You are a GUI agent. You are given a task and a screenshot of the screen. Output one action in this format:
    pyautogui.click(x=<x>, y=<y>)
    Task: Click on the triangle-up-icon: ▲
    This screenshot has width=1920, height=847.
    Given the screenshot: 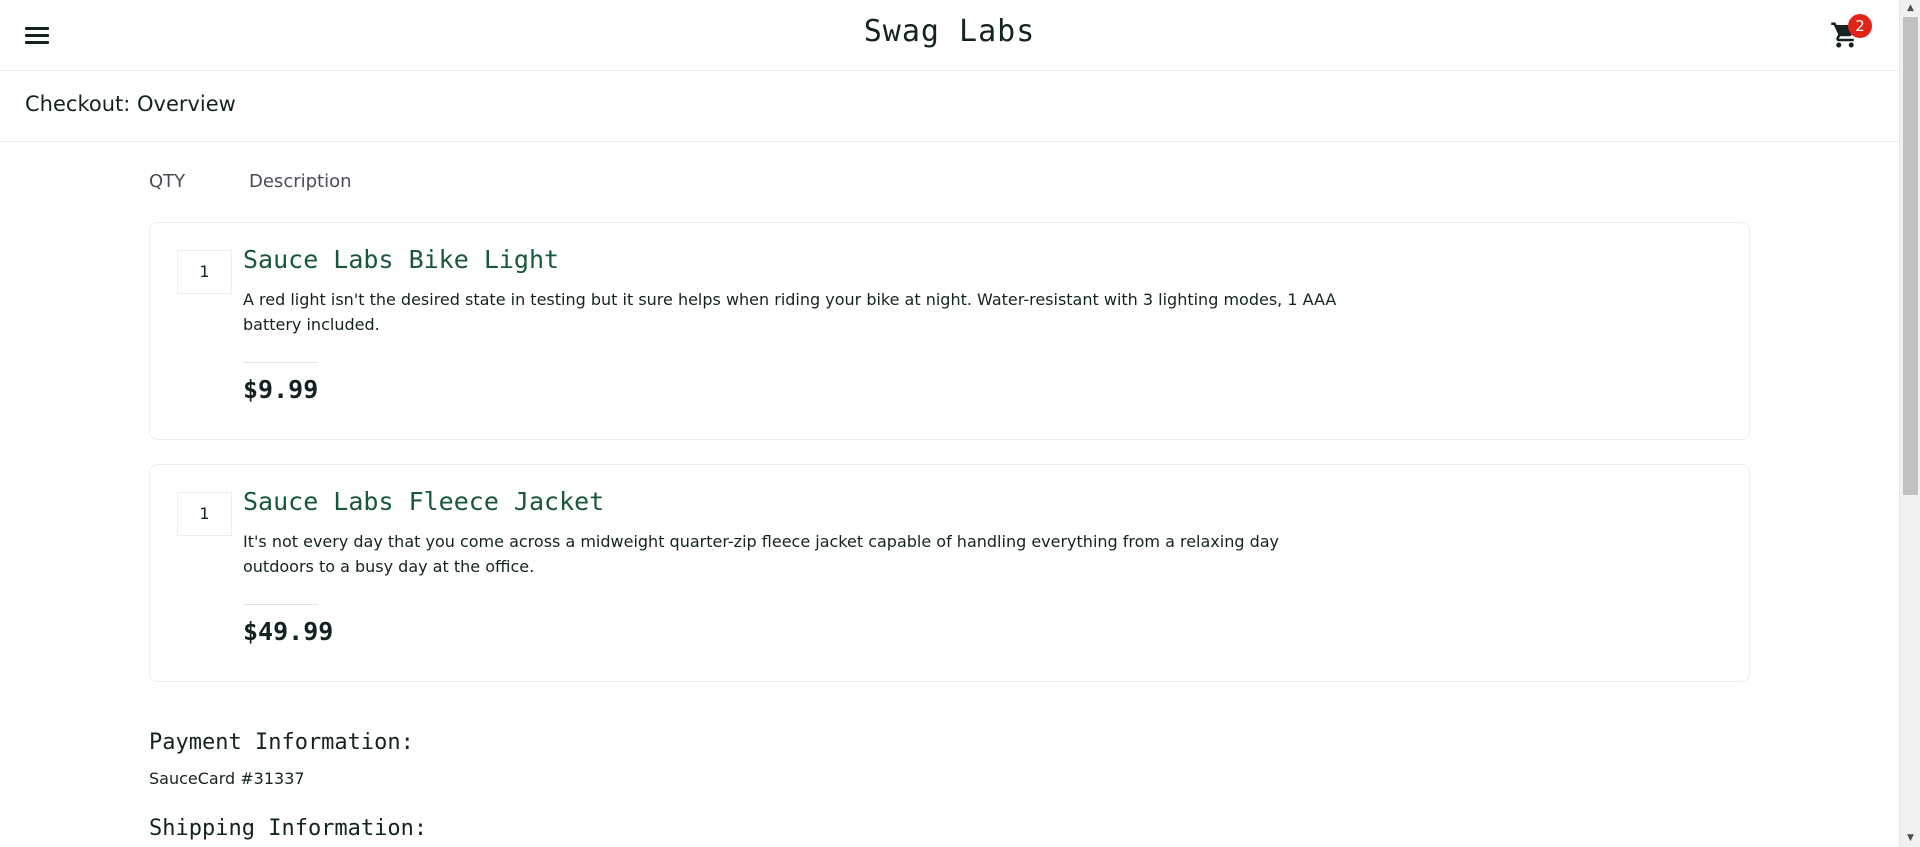 What is the action you would take?
    pyautogui.click(x=1910, y=8)
    